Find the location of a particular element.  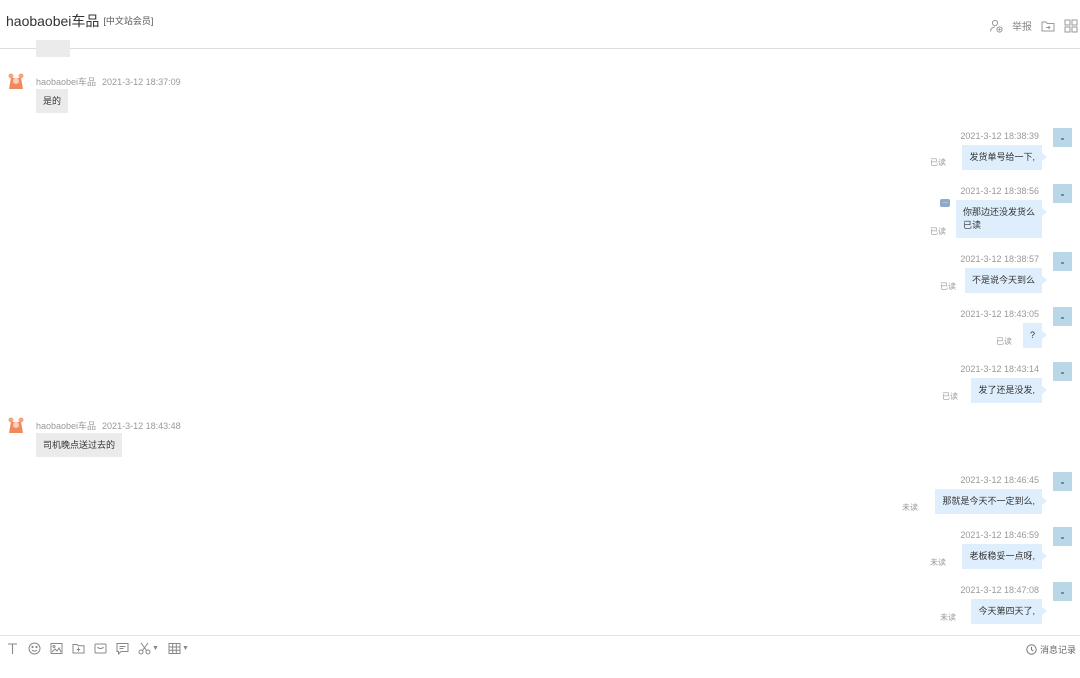

message-time: 2021-3-12 18:46:59 is located at coordinates (999, 535).